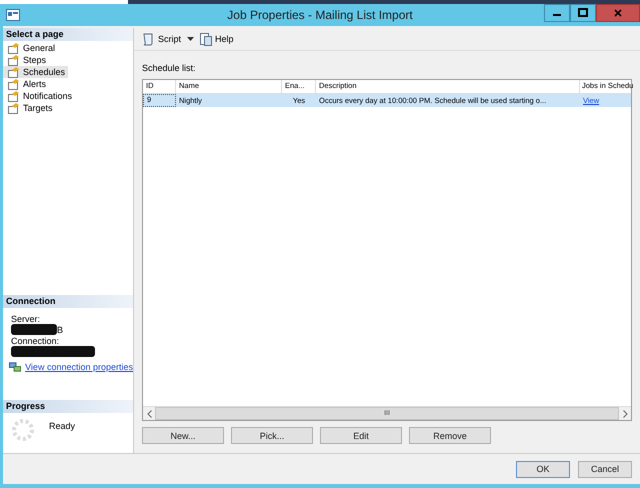 The height and width of the screenshot is (488, 640). Describe the element at coordinates (605, 469) in the screenshot. I see `dialog-button: Cancel` at that location.